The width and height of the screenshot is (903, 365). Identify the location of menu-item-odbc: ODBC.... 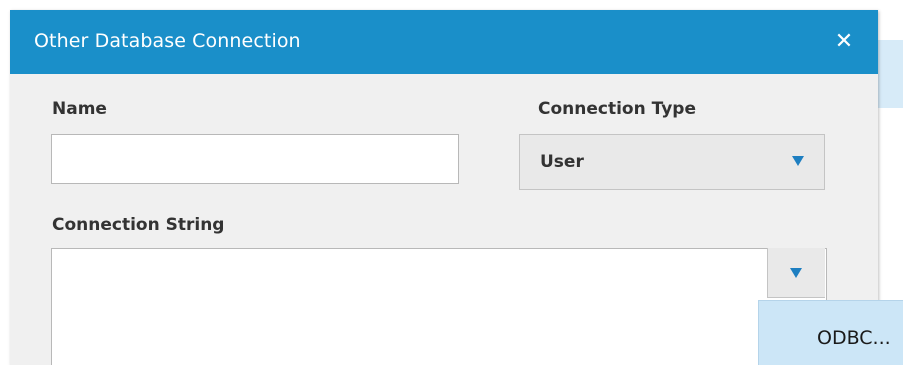
(854, 338).